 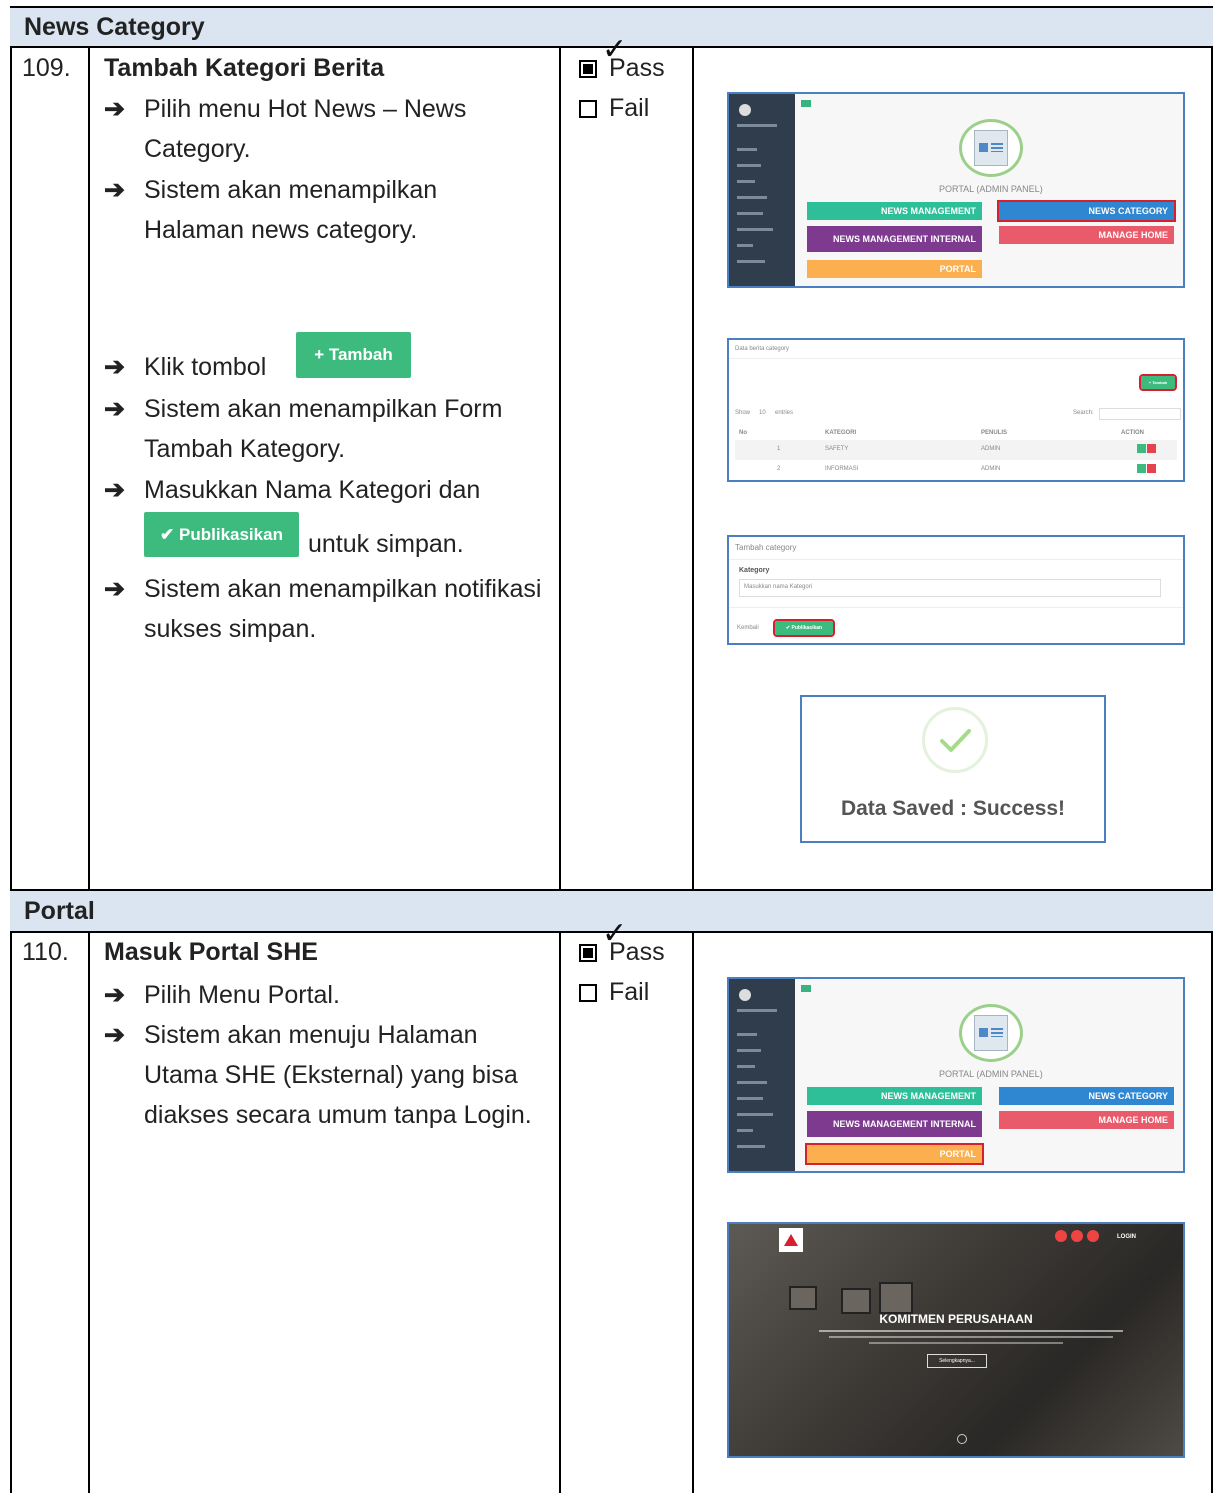 What do you see at coordinates (1158, 382) in the screenshot?
I see `add-button: + Tambah` at bounding box center [1158, 382].